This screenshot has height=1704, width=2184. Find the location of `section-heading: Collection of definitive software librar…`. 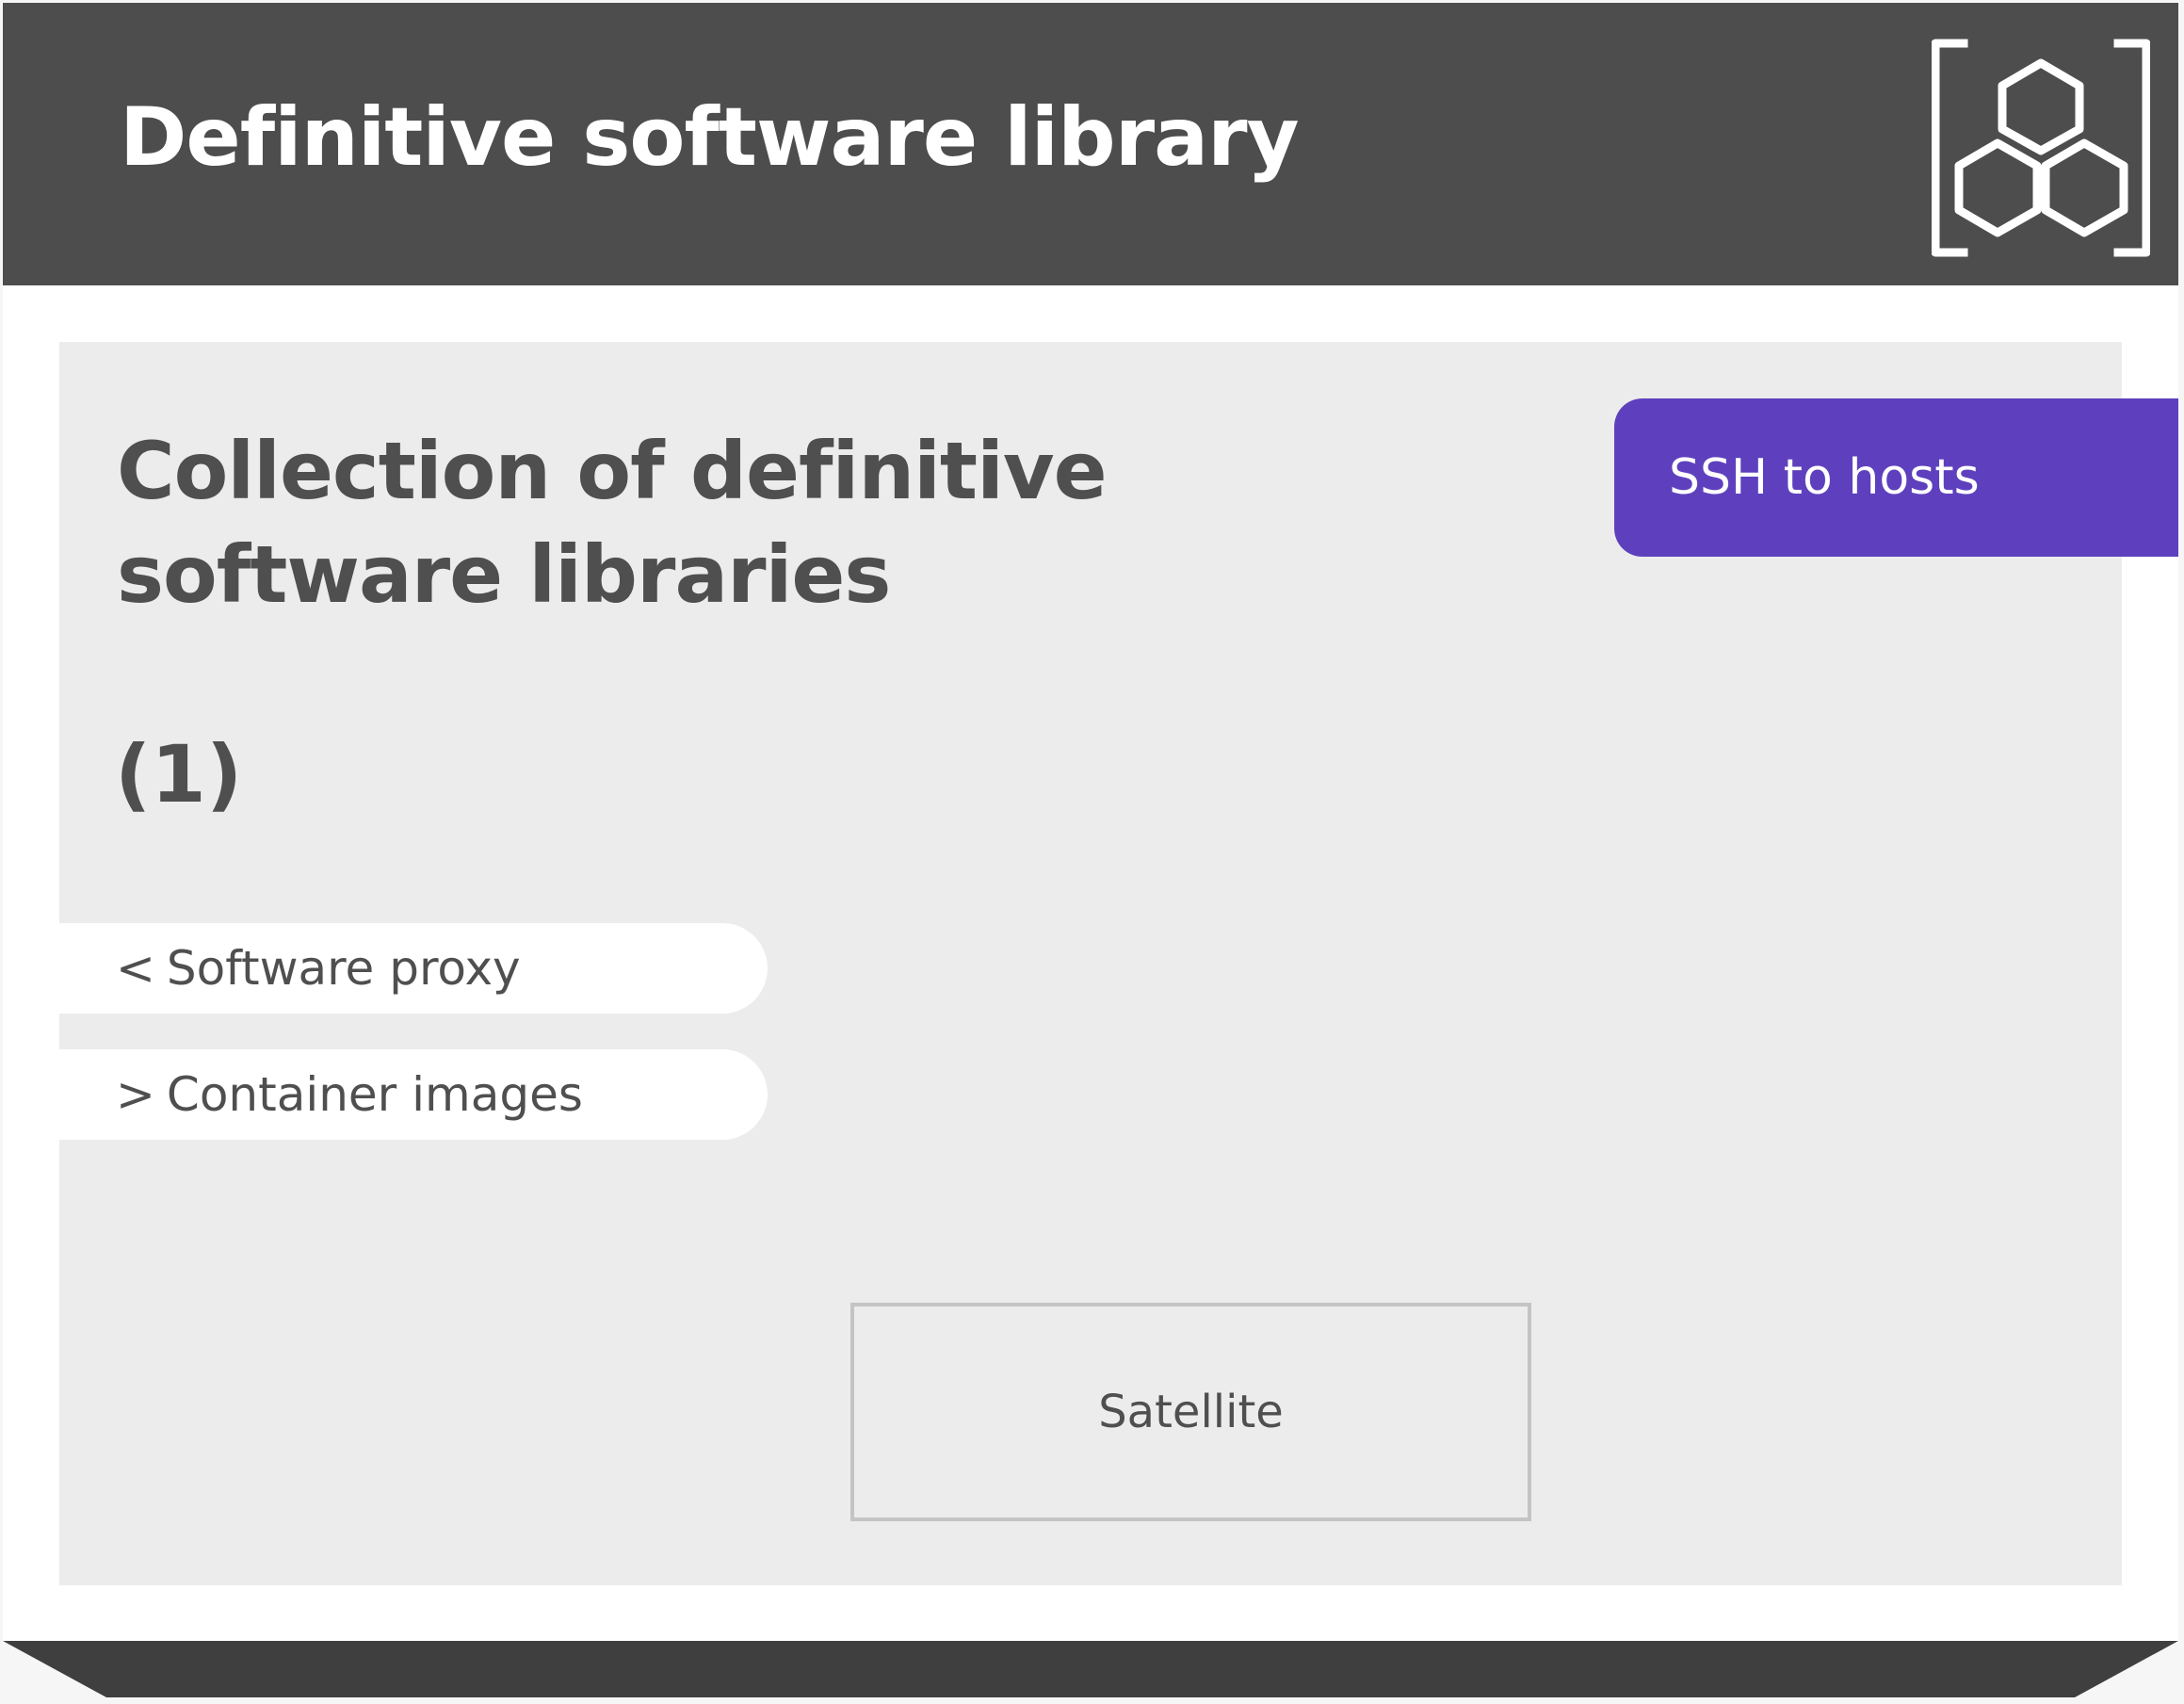

section-heading: Collection of definitive software librar… is located at coordinates (612, 523).